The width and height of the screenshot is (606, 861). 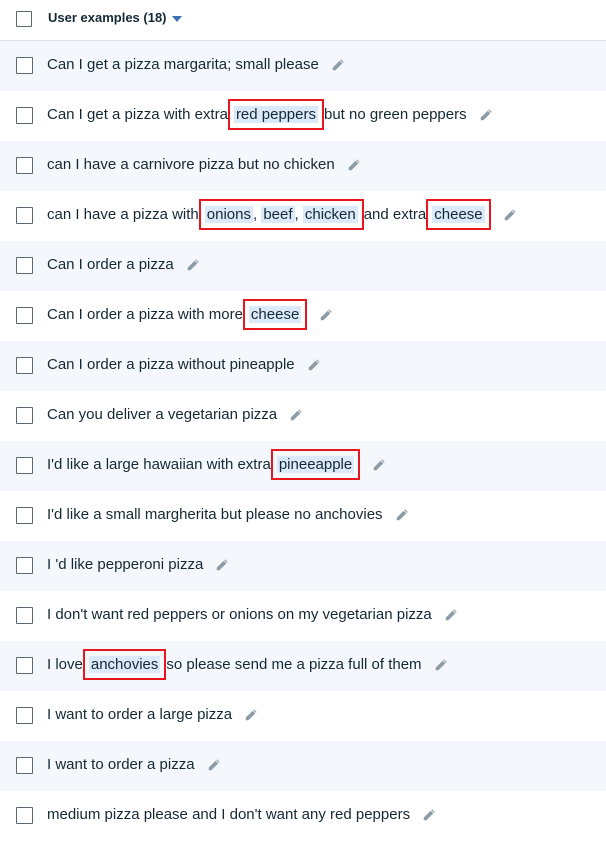 What do you see at coordinates (107, 17) in the screenshot?
I see `user-examples-title-text: User examples (18)` at bounding box center [107, 17].